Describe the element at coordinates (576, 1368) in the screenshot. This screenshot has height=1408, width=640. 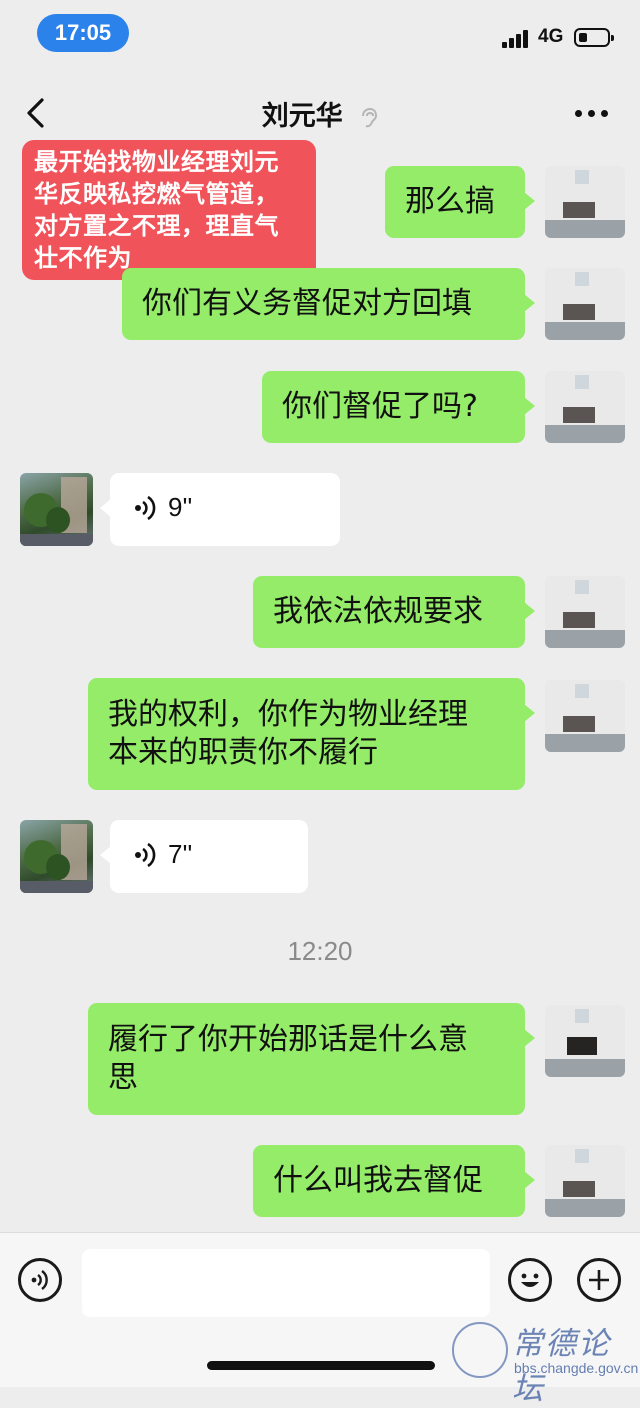
I see `watermark-url: bbs.changde.gov.cn` at that location.